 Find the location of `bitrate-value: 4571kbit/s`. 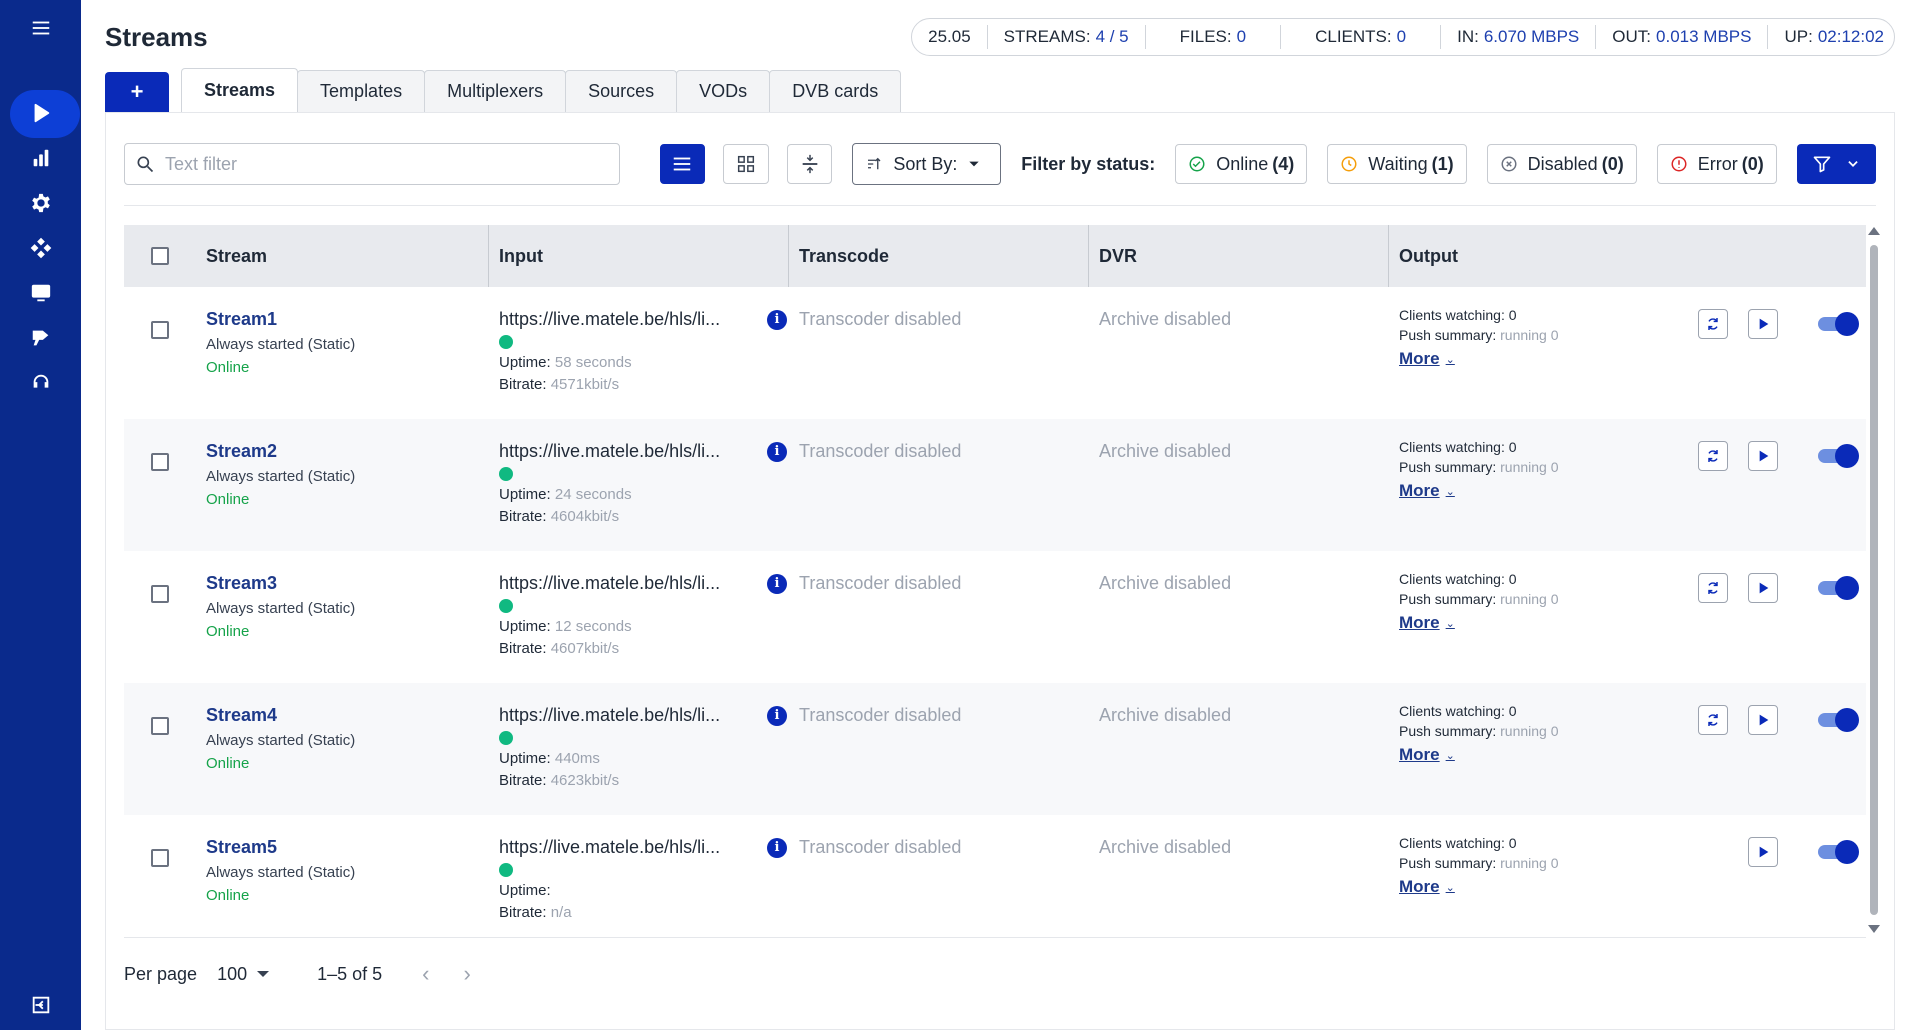

bitrate-value: 4571kbit/s is located at coordinates (585, 384).